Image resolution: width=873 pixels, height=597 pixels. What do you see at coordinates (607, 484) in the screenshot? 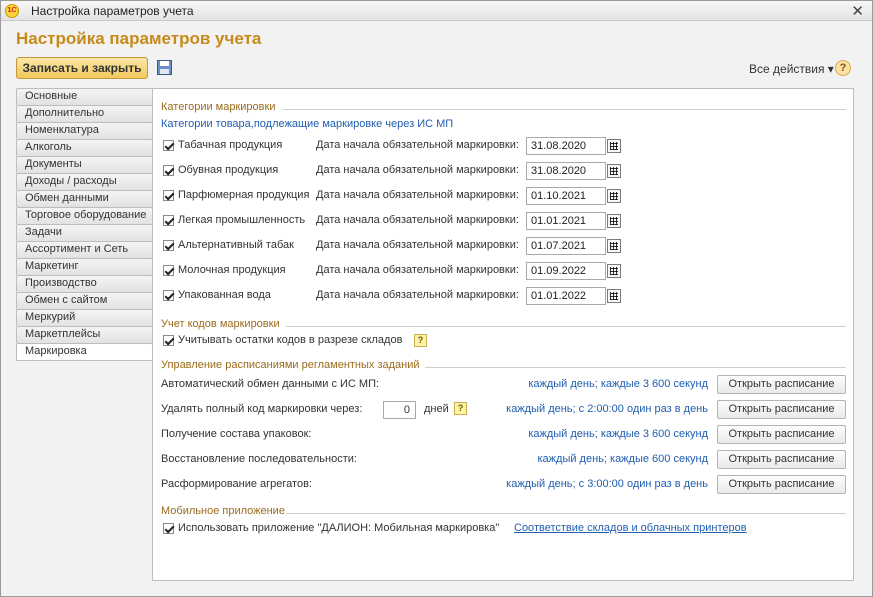
I see `schedule-description: каждый день; с 3:00:00 один раз в день` at bounding box center [607, 484].